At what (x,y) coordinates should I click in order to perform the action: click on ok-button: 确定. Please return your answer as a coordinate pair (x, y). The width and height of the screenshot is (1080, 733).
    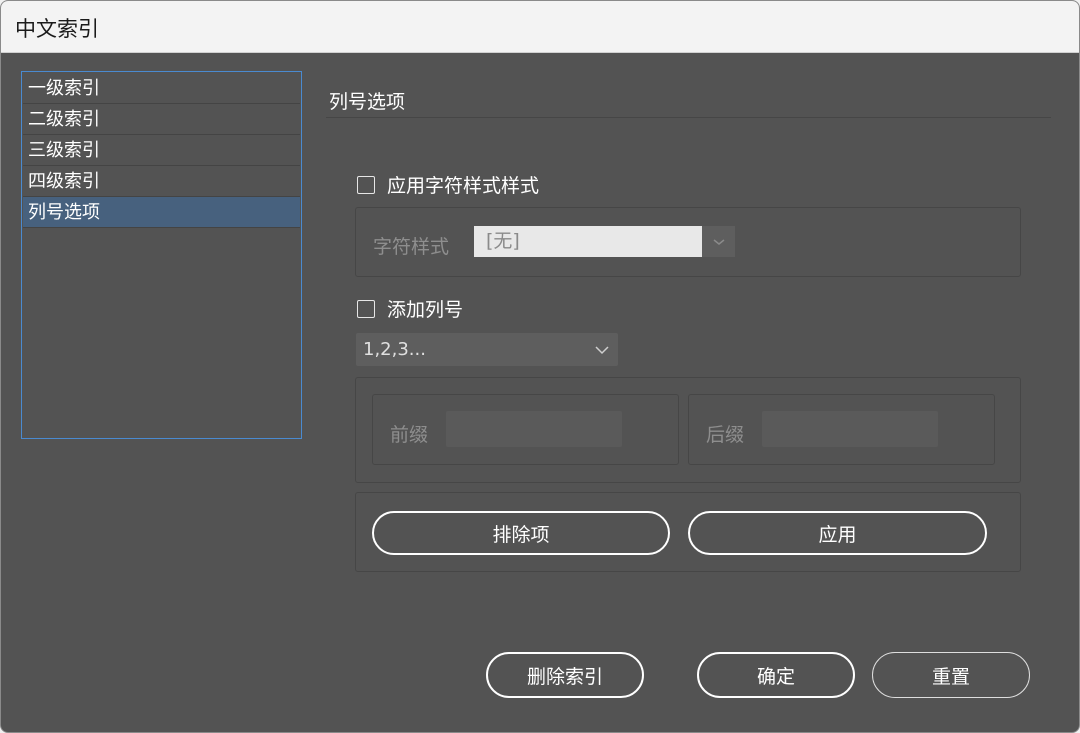
    Looking at the image, I should click on (776, 675).